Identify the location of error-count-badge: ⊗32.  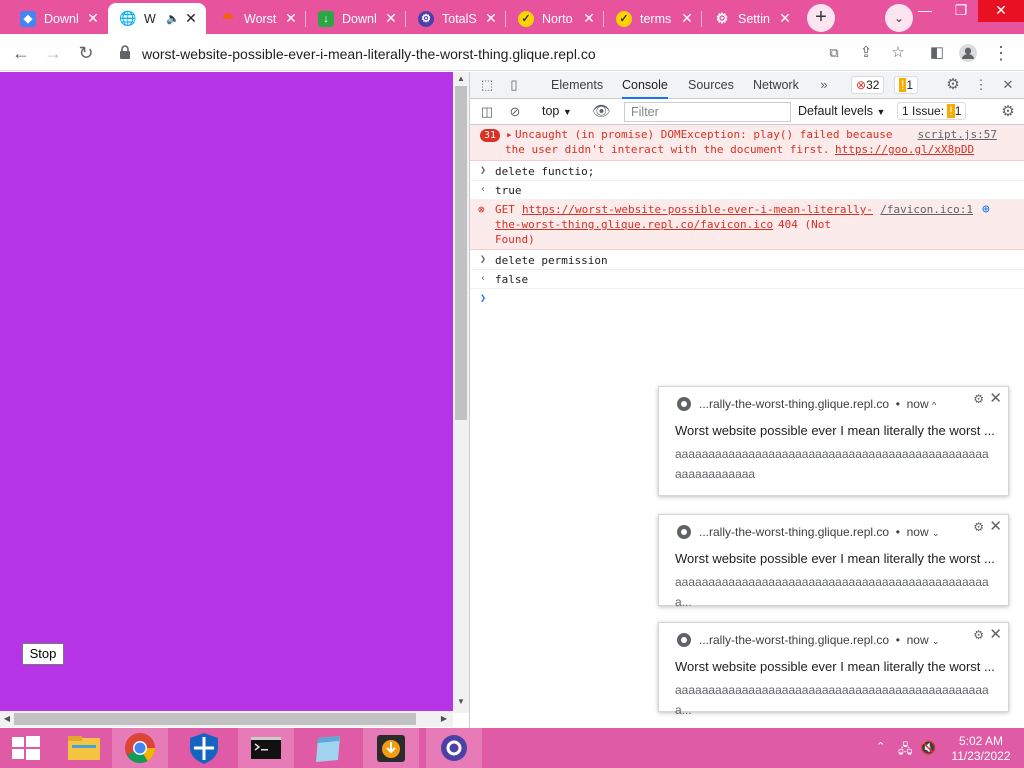
(868, 85).